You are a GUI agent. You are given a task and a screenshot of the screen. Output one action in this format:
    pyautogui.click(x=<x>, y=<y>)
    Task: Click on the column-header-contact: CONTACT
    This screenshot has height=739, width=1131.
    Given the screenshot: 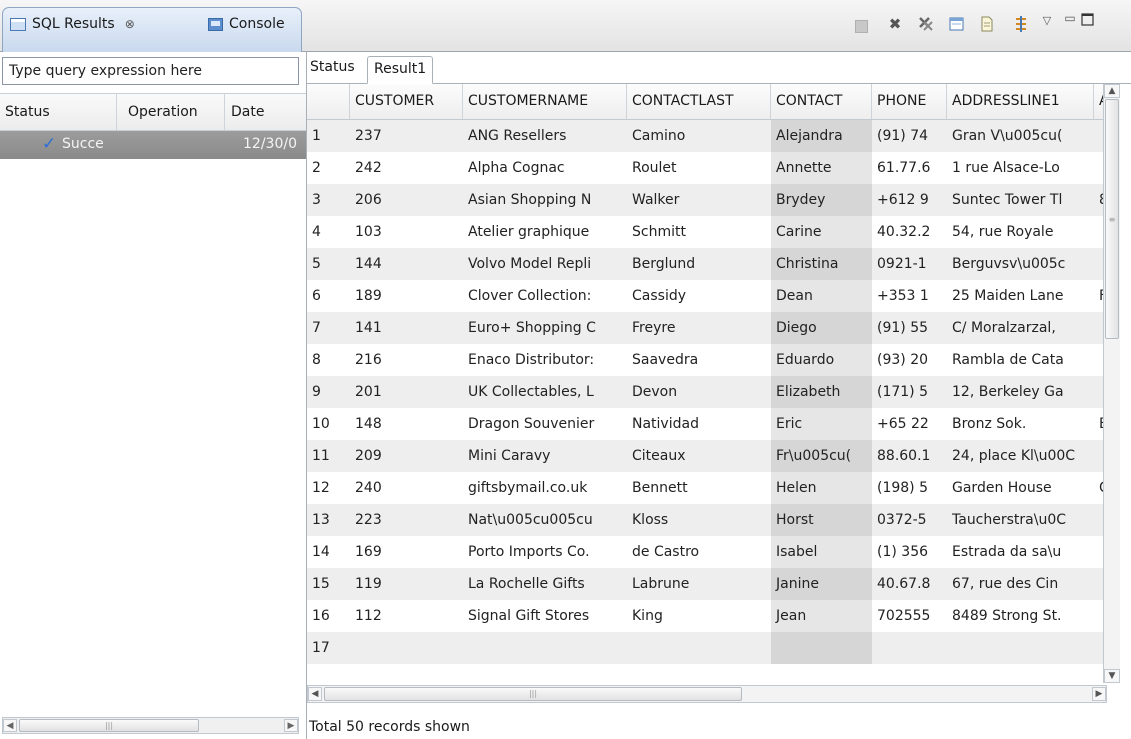 What is the action you would take?
    pyautogui.click(x=821, y=101)
    